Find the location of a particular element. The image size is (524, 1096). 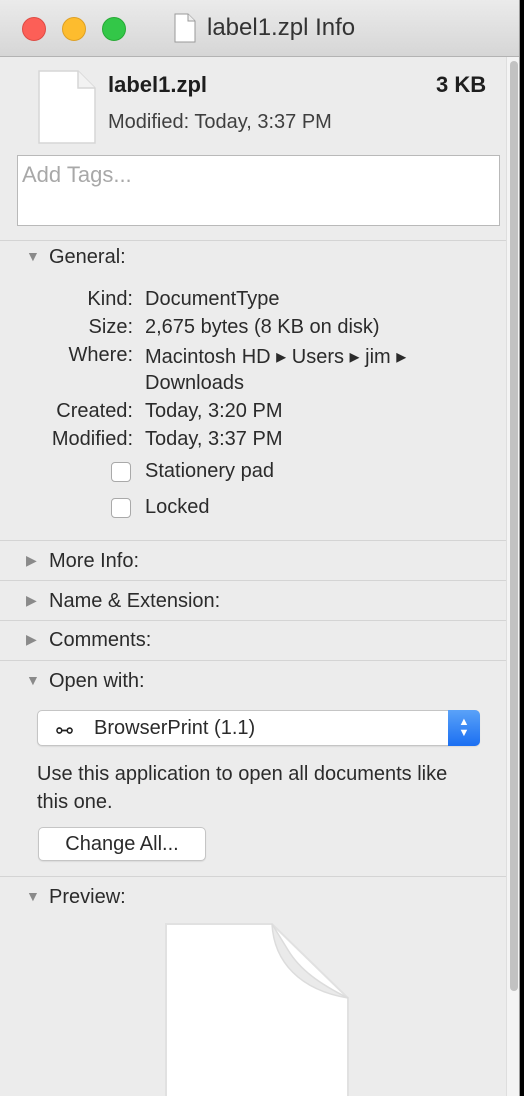

title-bar: label1.zpl Info is located at coordinates (259, 28).